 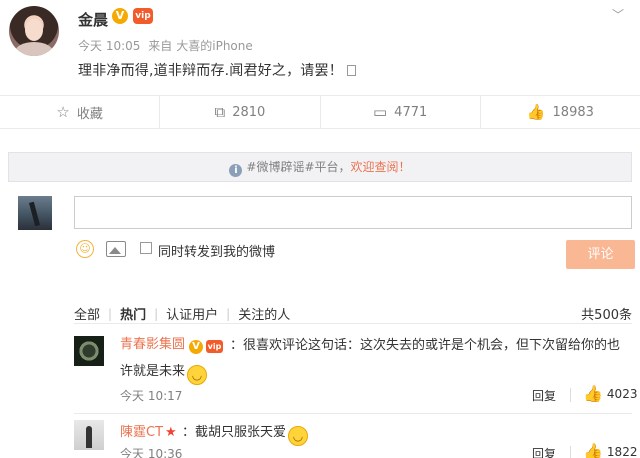 I want to click on post-text: 理非净而得,道非辩而存.闻君好之，请罢！, so click(x=217, y=70).